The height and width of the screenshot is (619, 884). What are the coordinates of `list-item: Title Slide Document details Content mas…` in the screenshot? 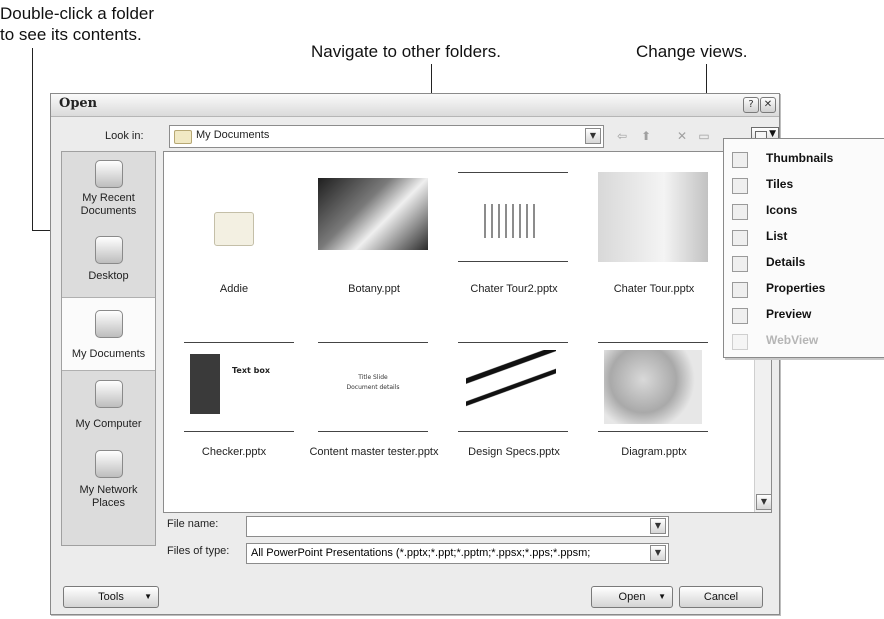 It's located at (374, 412).